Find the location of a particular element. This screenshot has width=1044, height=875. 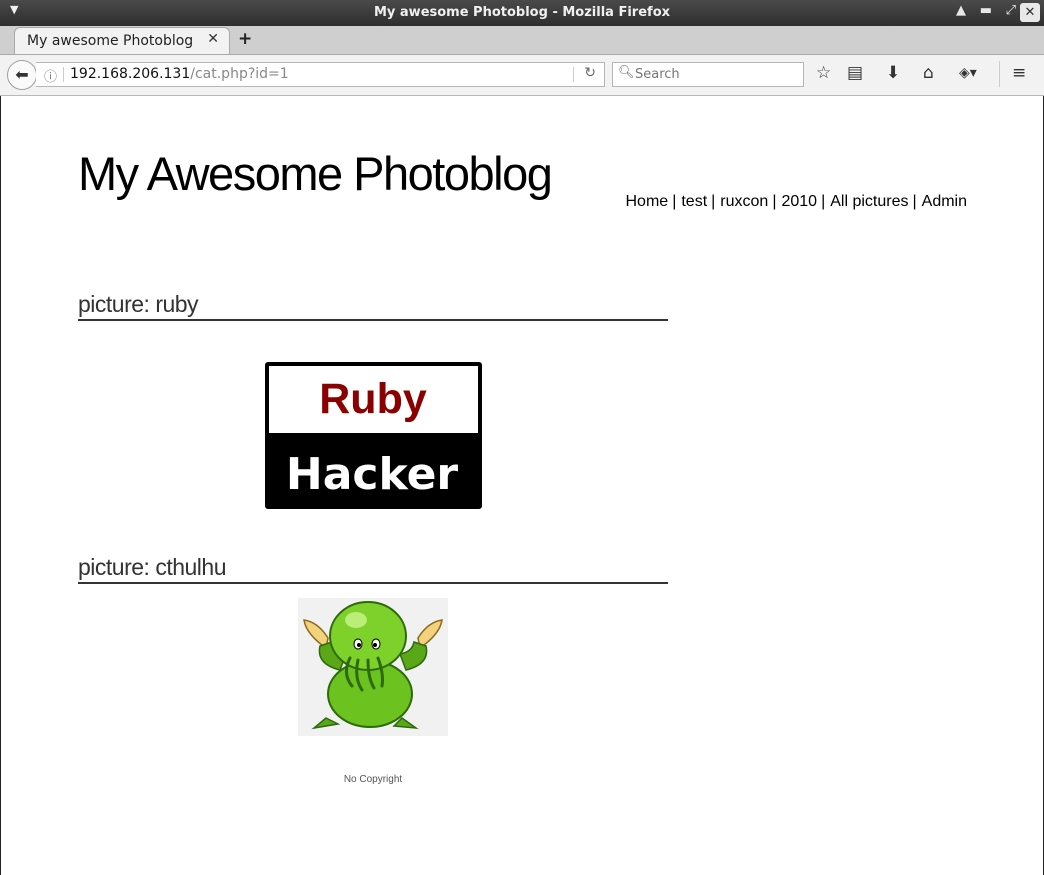

back-arrow-icon: ⬅ is located at coordinates (22, 74).